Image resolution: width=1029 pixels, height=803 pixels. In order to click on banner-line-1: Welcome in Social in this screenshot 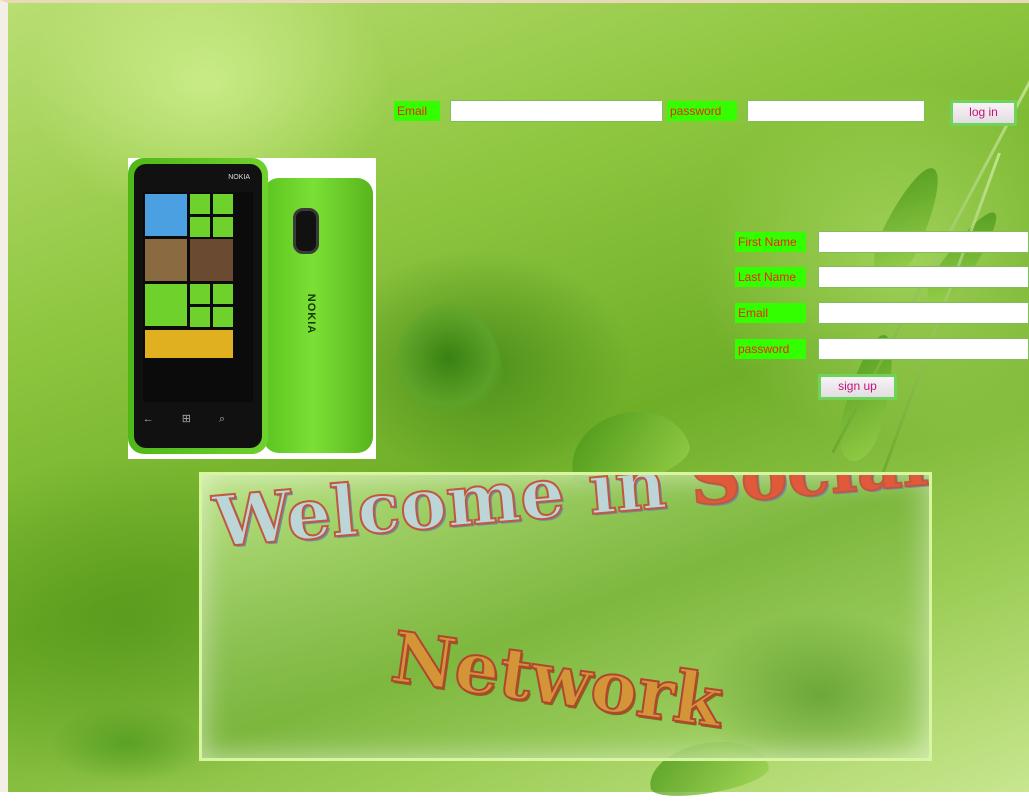, I will do `click(569, 518)`.